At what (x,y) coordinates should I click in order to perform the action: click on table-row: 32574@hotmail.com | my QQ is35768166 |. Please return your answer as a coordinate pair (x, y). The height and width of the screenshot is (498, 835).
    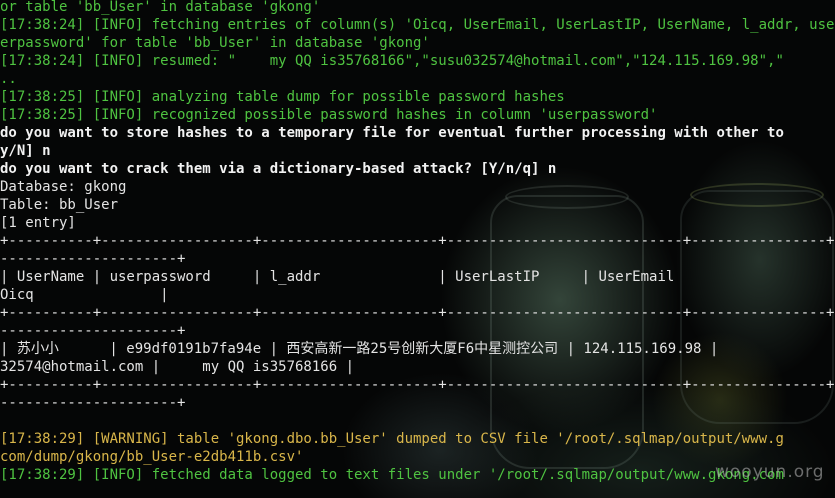
    Looking at the image, I should click on (177, 367).